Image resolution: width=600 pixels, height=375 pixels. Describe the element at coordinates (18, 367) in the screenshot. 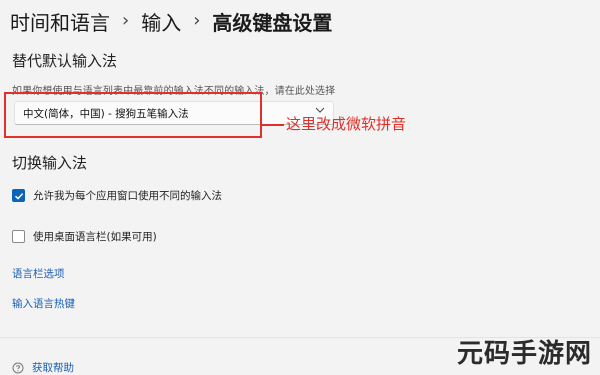

I see `help-icon` at that location.